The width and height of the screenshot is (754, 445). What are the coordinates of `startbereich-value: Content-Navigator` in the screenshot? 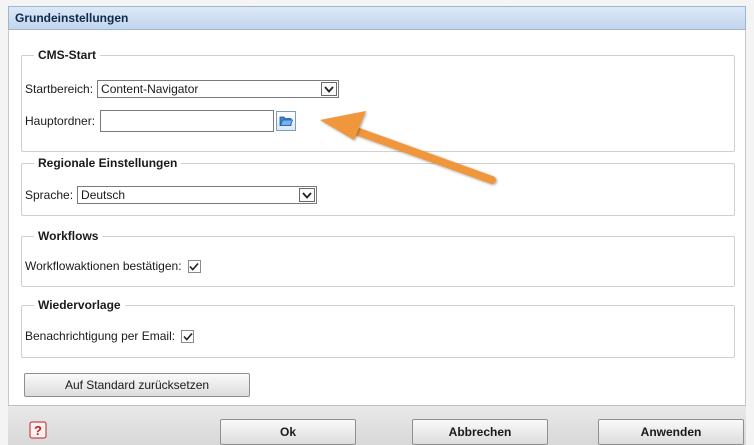 It's located at (150, 89).